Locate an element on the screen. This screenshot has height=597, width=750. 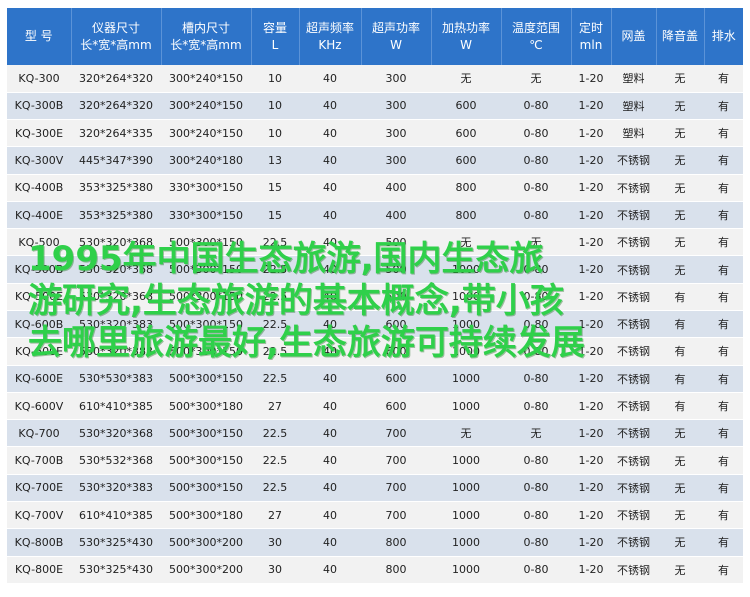
table-cell: 530*532*368 is located at coordinates (116, 460).